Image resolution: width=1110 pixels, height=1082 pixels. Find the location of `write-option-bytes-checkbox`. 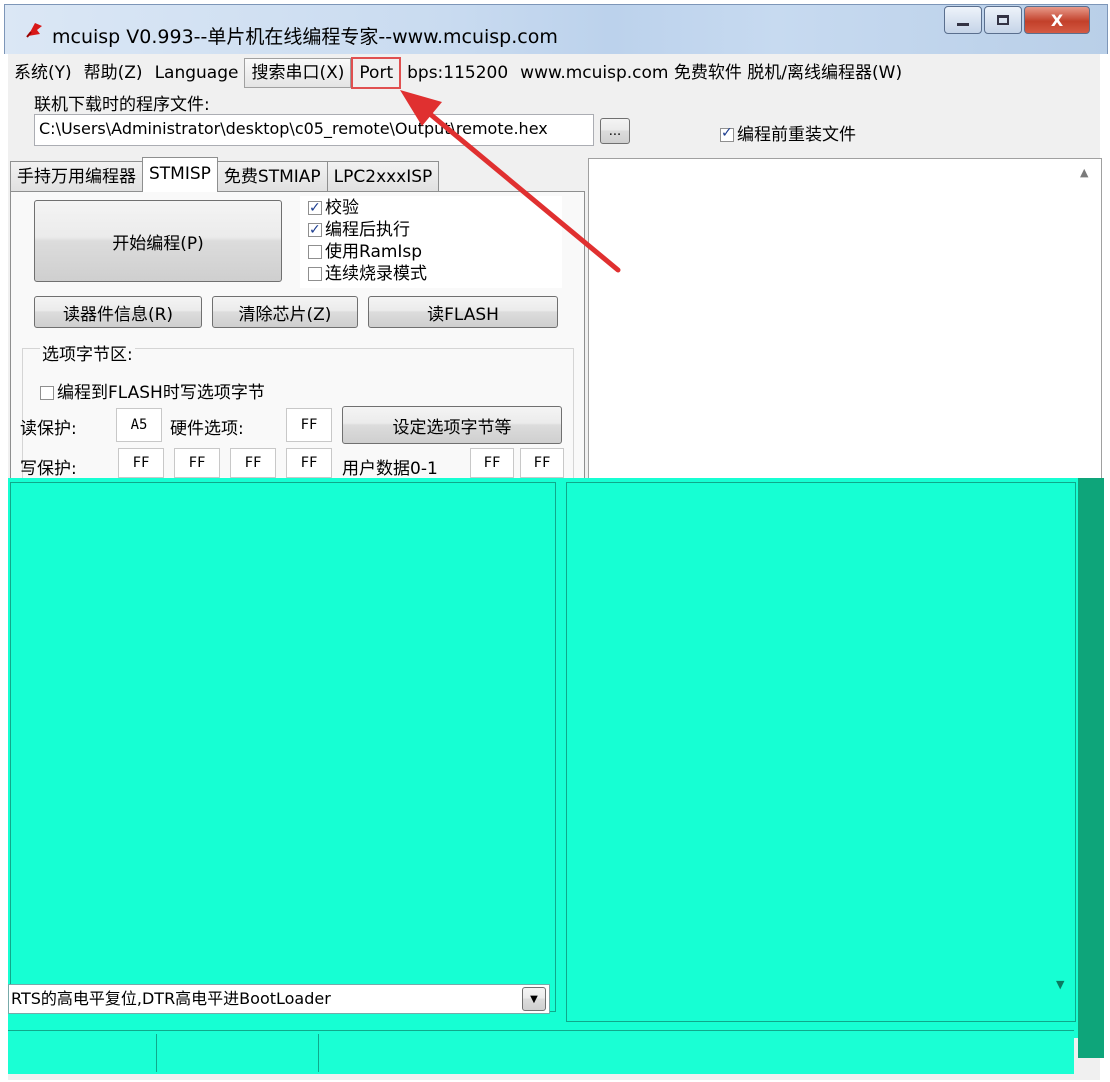

write-option-bytes-checkbox is located at coordinates (47, 393).